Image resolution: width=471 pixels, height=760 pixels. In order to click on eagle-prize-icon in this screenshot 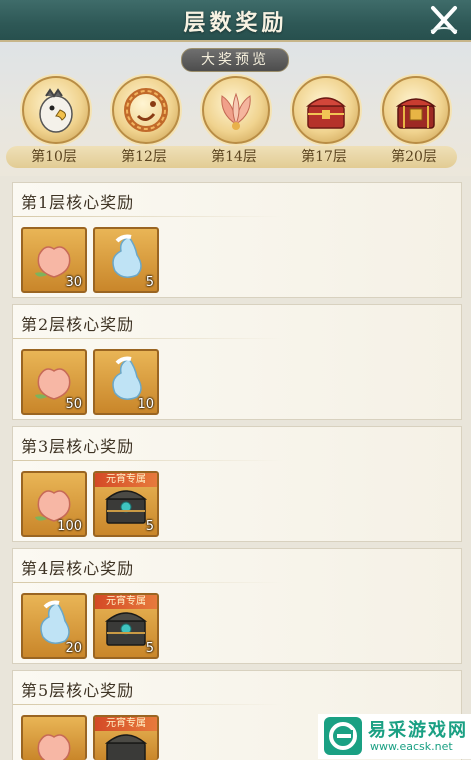, I will do `click(56, 110)`.